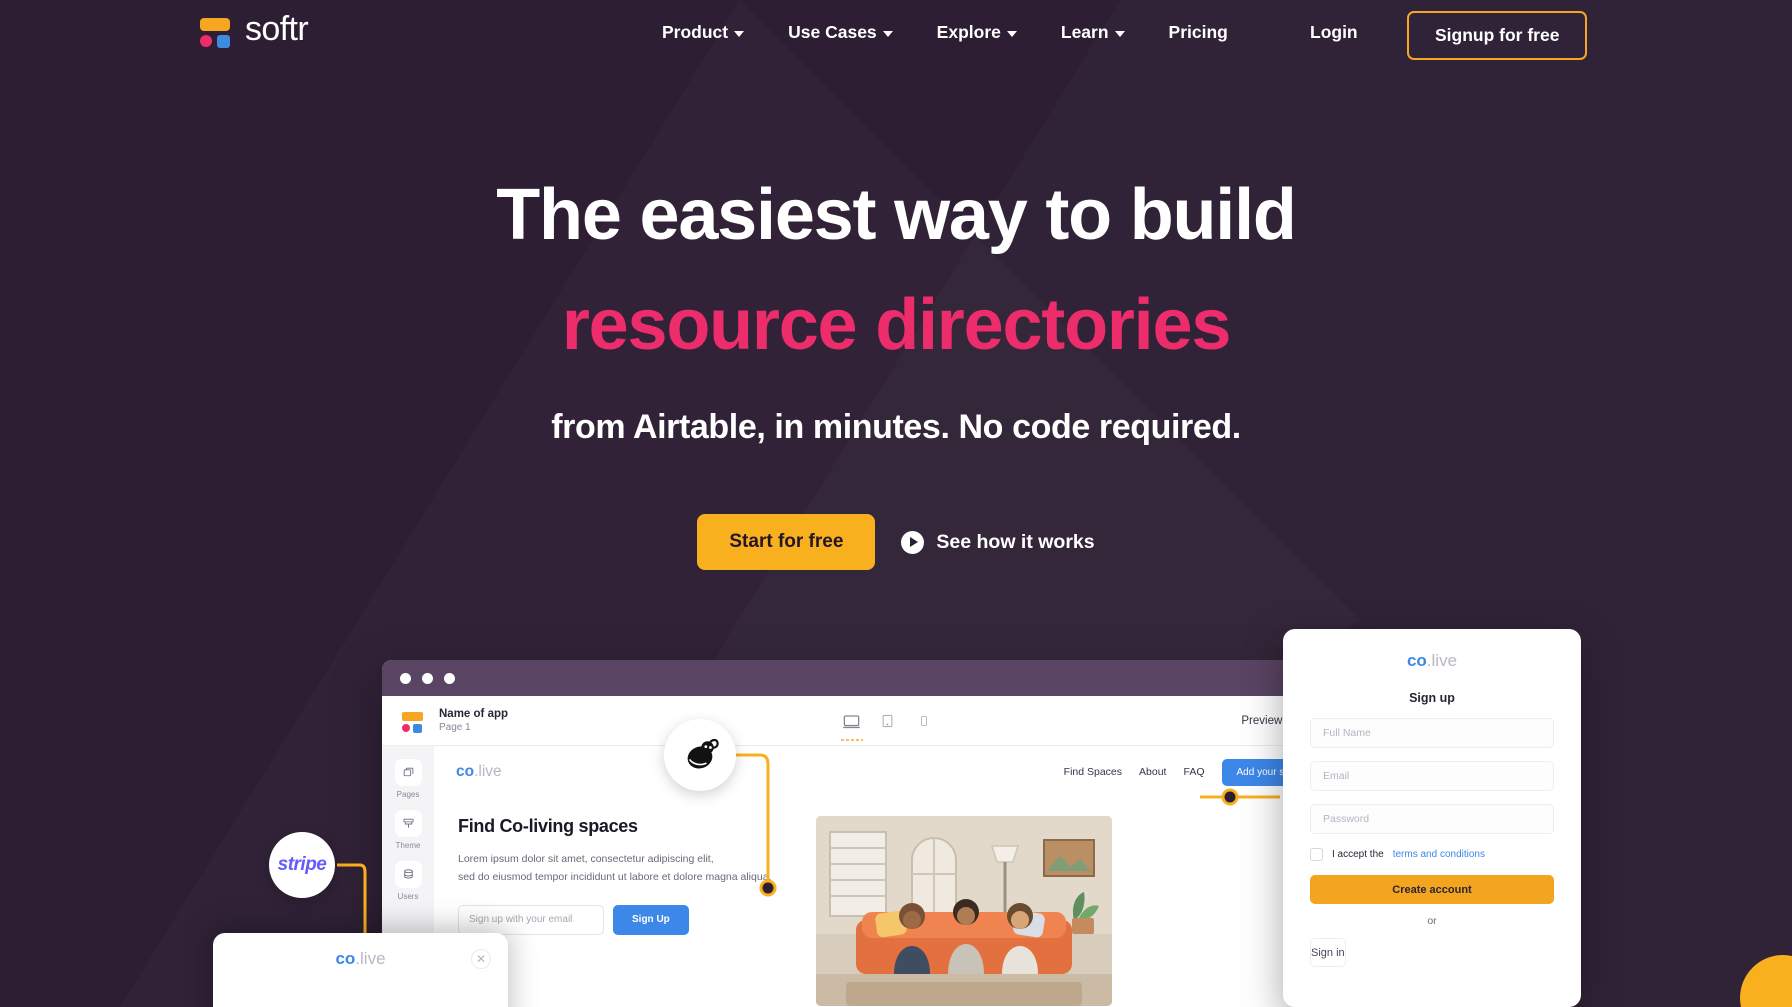  I want to click on nav-item-learn: Learn, so click(1093, 32).